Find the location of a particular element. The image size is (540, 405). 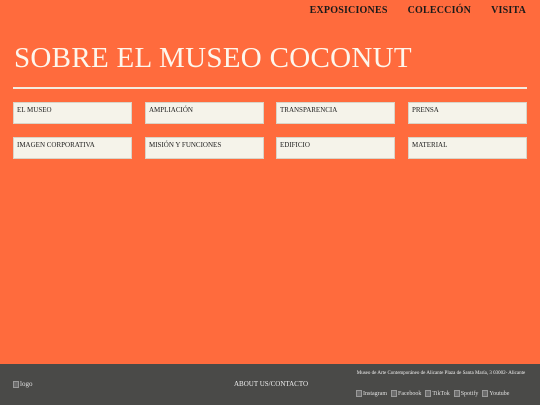

social-facebook: Facebook is located at coordinates (406, 393).